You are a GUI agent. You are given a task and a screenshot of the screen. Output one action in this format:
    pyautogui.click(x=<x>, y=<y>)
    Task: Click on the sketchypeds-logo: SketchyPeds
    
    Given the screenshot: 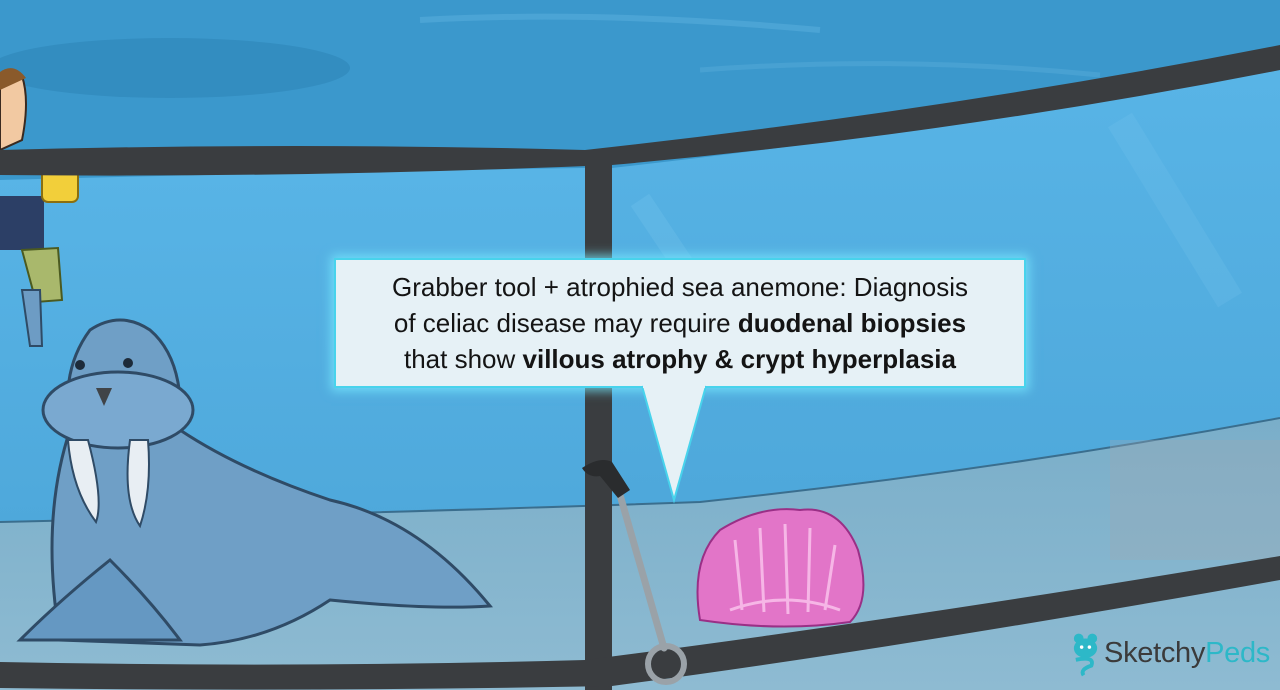 What is the action you would take?
    pyautogui.click(x=1170, y=653)
    